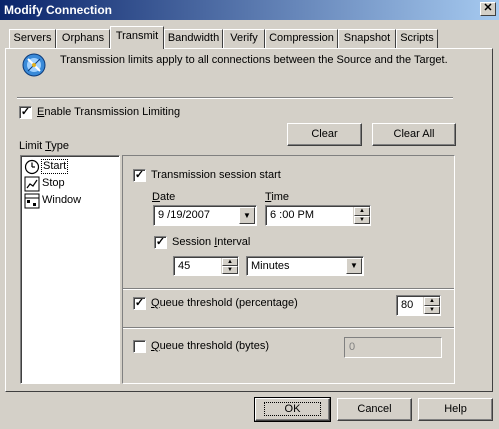 The image size is (499, 429). What do you see at coordinates (249, 10) in the screenshot?
I see `title-bar: Modify Connection` at bounding box center [249, 10].